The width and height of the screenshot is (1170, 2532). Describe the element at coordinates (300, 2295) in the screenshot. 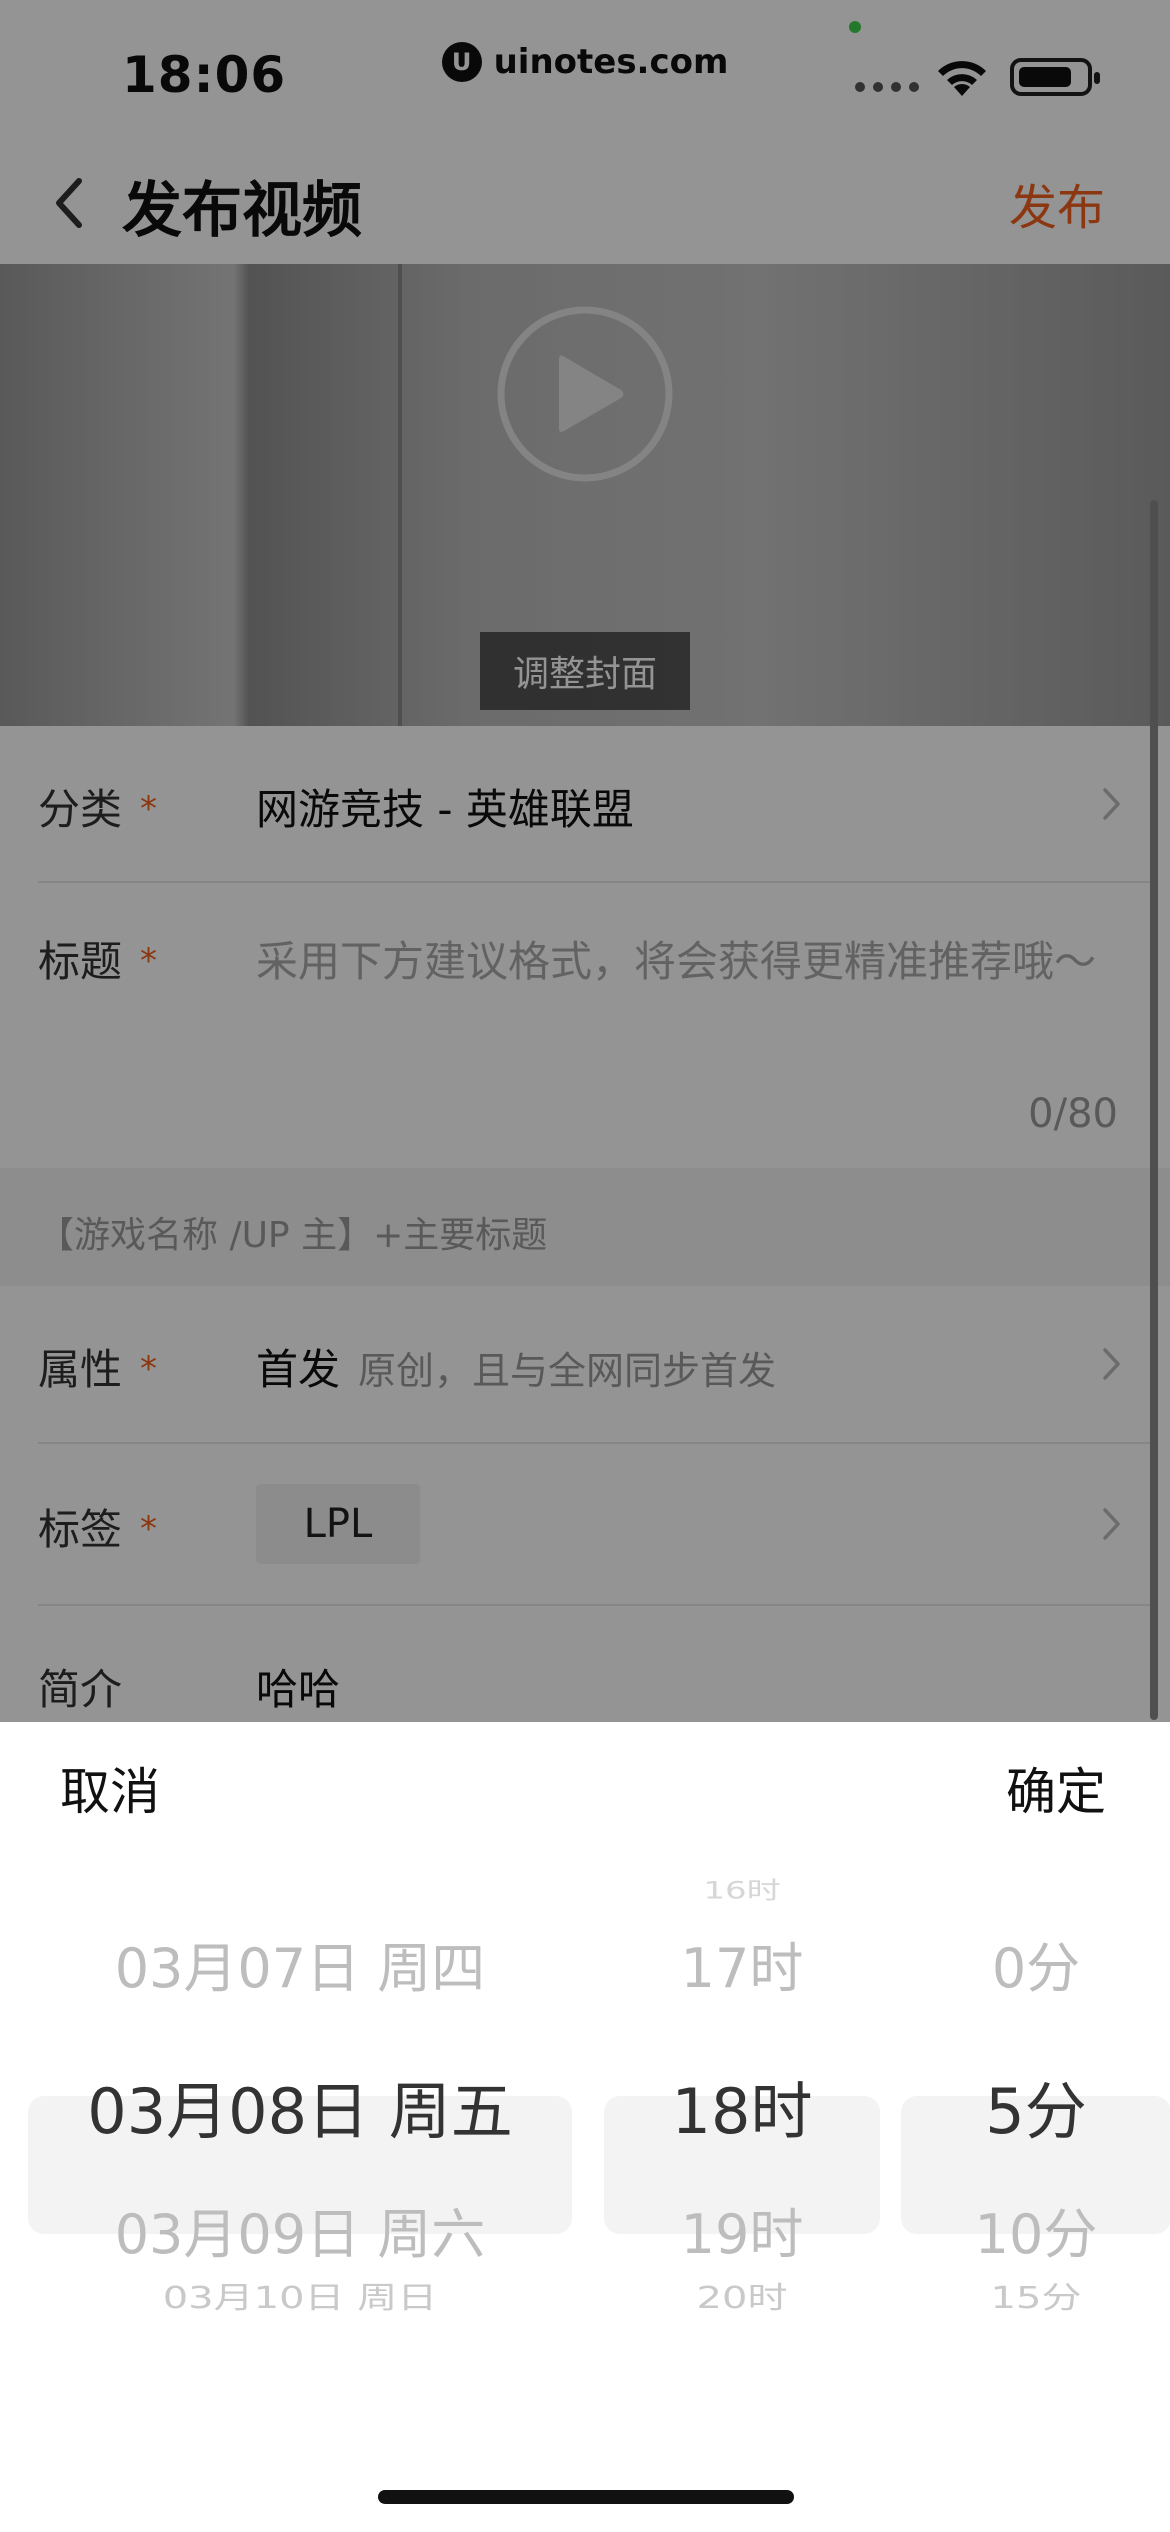

I see `date-option: 03月10日 周日` at that location.